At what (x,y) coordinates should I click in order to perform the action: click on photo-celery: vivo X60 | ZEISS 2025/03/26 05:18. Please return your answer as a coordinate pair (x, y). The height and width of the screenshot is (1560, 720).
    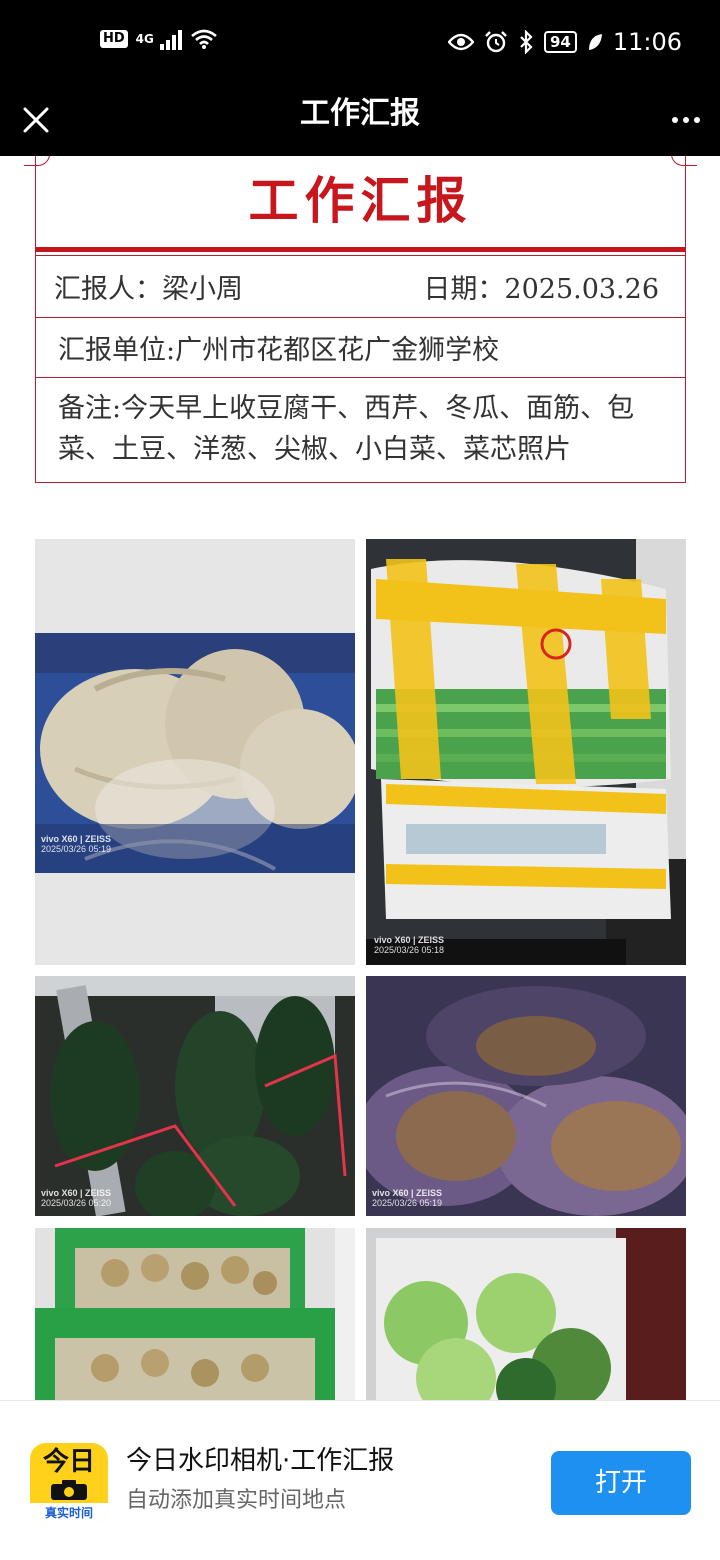
    Looking at the image, I should click on (526, 752).